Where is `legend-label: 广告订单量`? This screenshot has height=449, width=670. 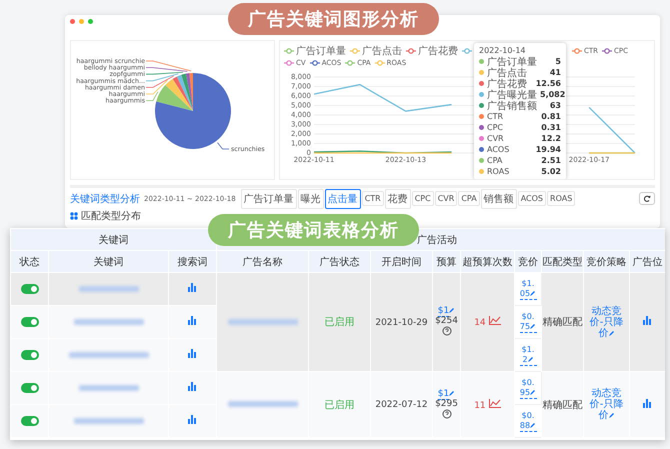
legend-label: 广告订单量 is located at coordinates (321, 51).